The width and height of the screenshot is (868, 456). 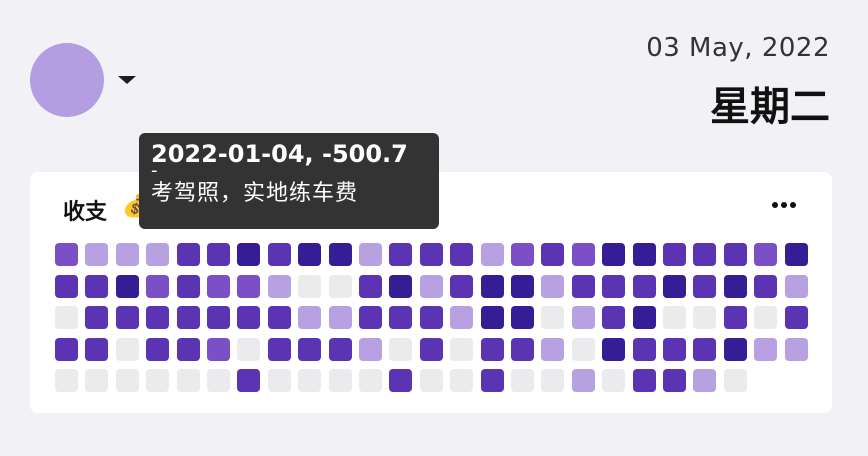 What do you see at coordinates (784, 205) in the screenshot?
I see `more-options-button` at bounding box center [784, 205].